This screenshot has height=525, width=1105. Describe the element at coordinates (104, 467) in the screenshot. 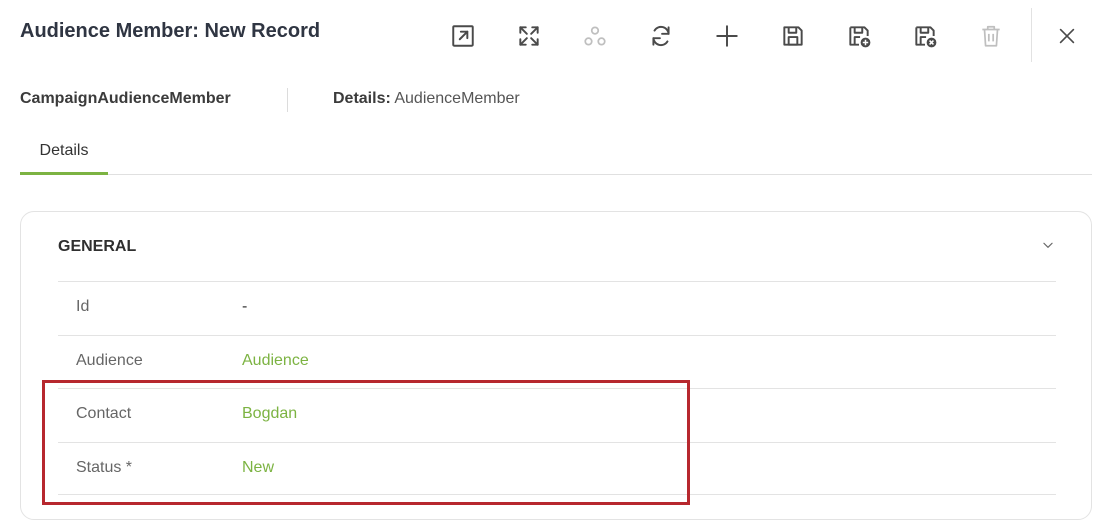

I see `field-label: Status *` at that location.